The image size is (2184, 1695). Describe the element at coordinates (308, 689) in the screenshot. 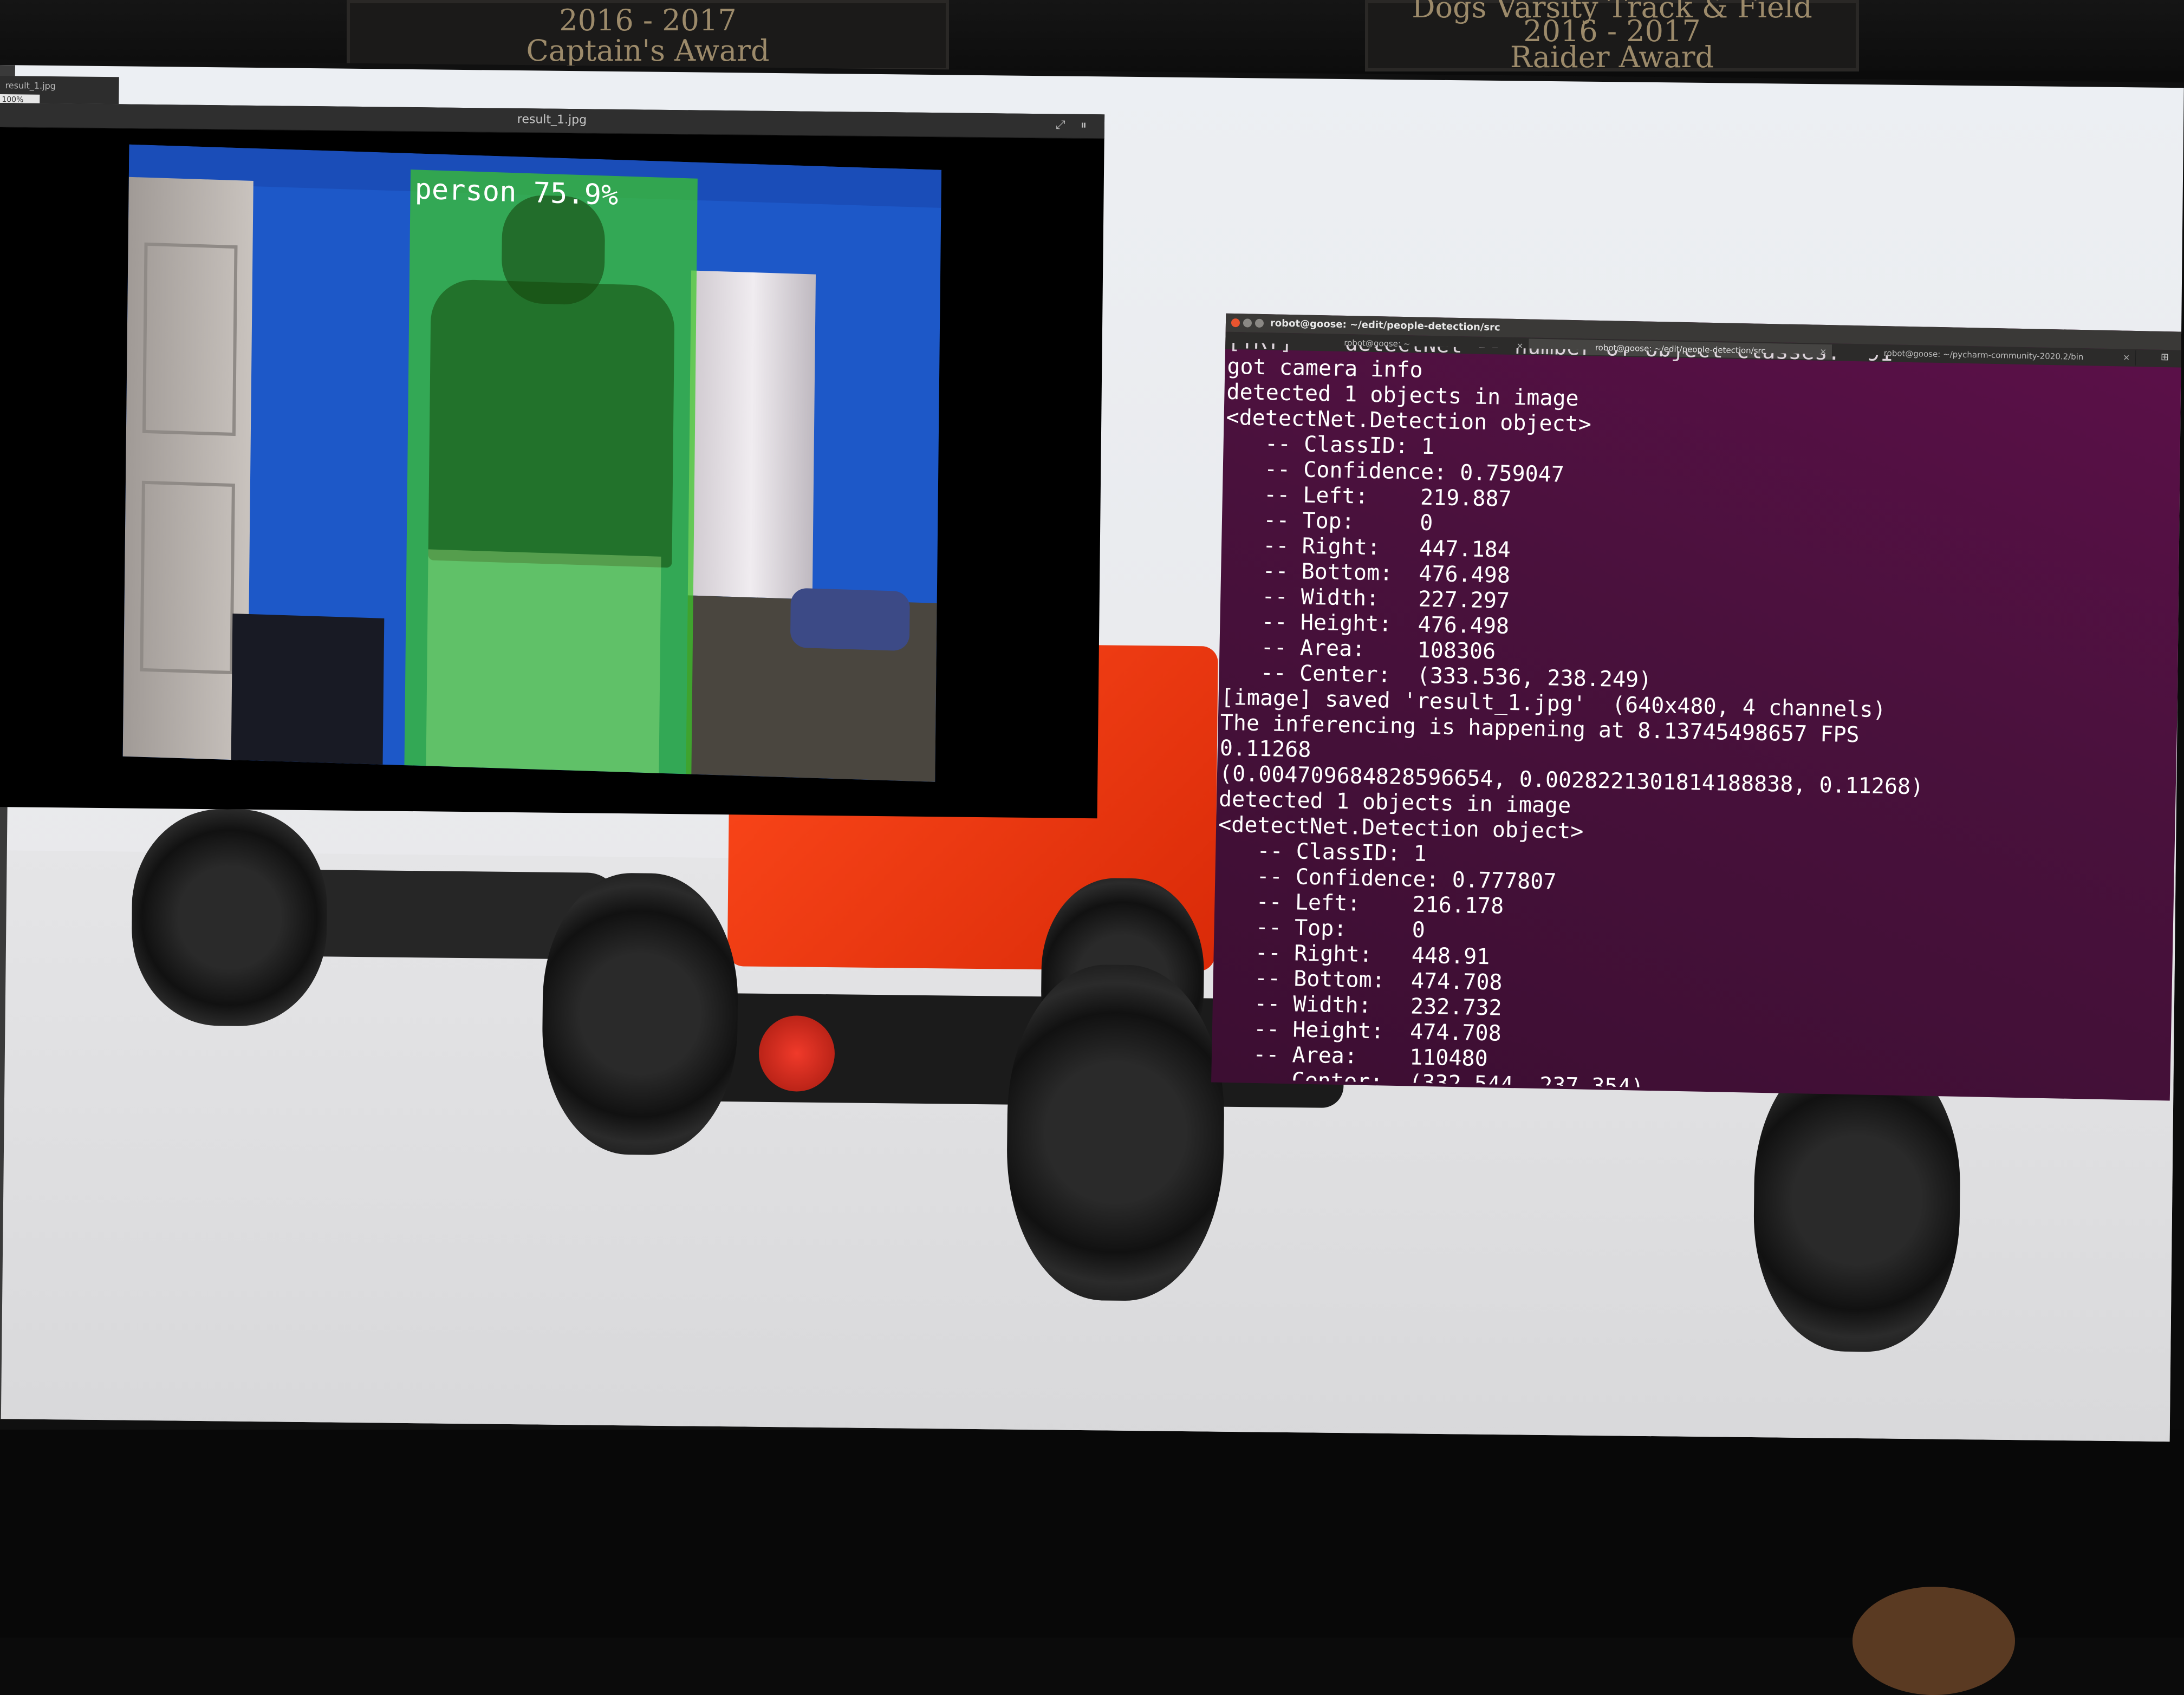

I see `image-bag` at that location.